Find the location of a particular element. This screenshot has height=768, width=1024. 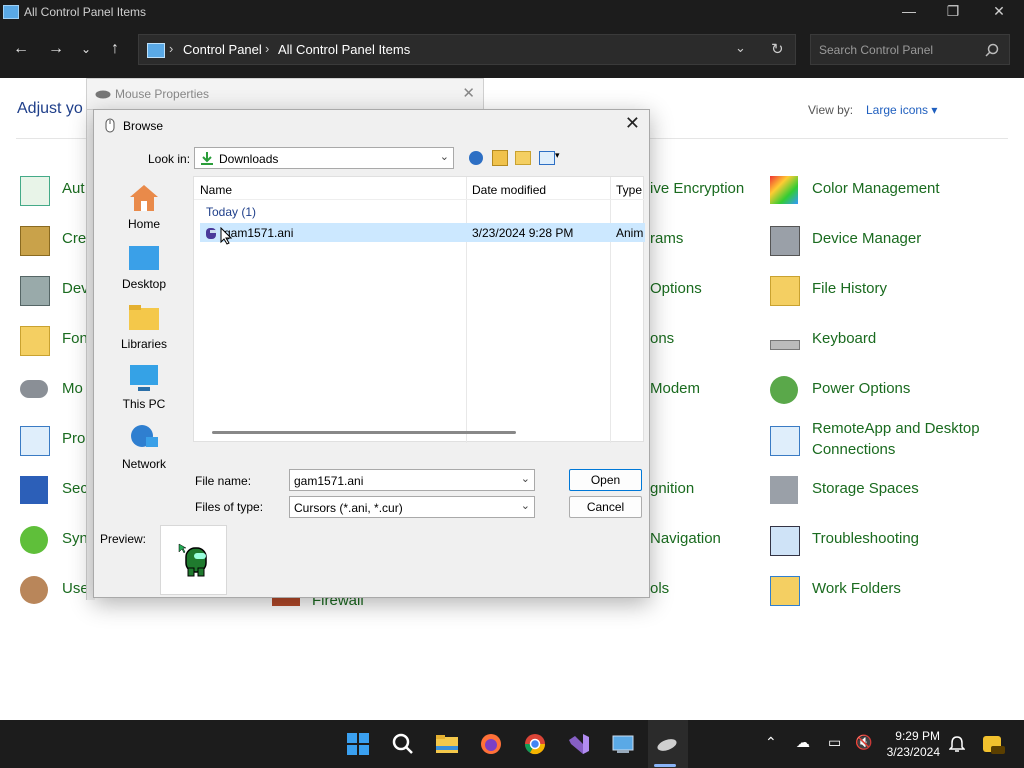

place-desktop: Desktop is located at coordinates (144, 267).